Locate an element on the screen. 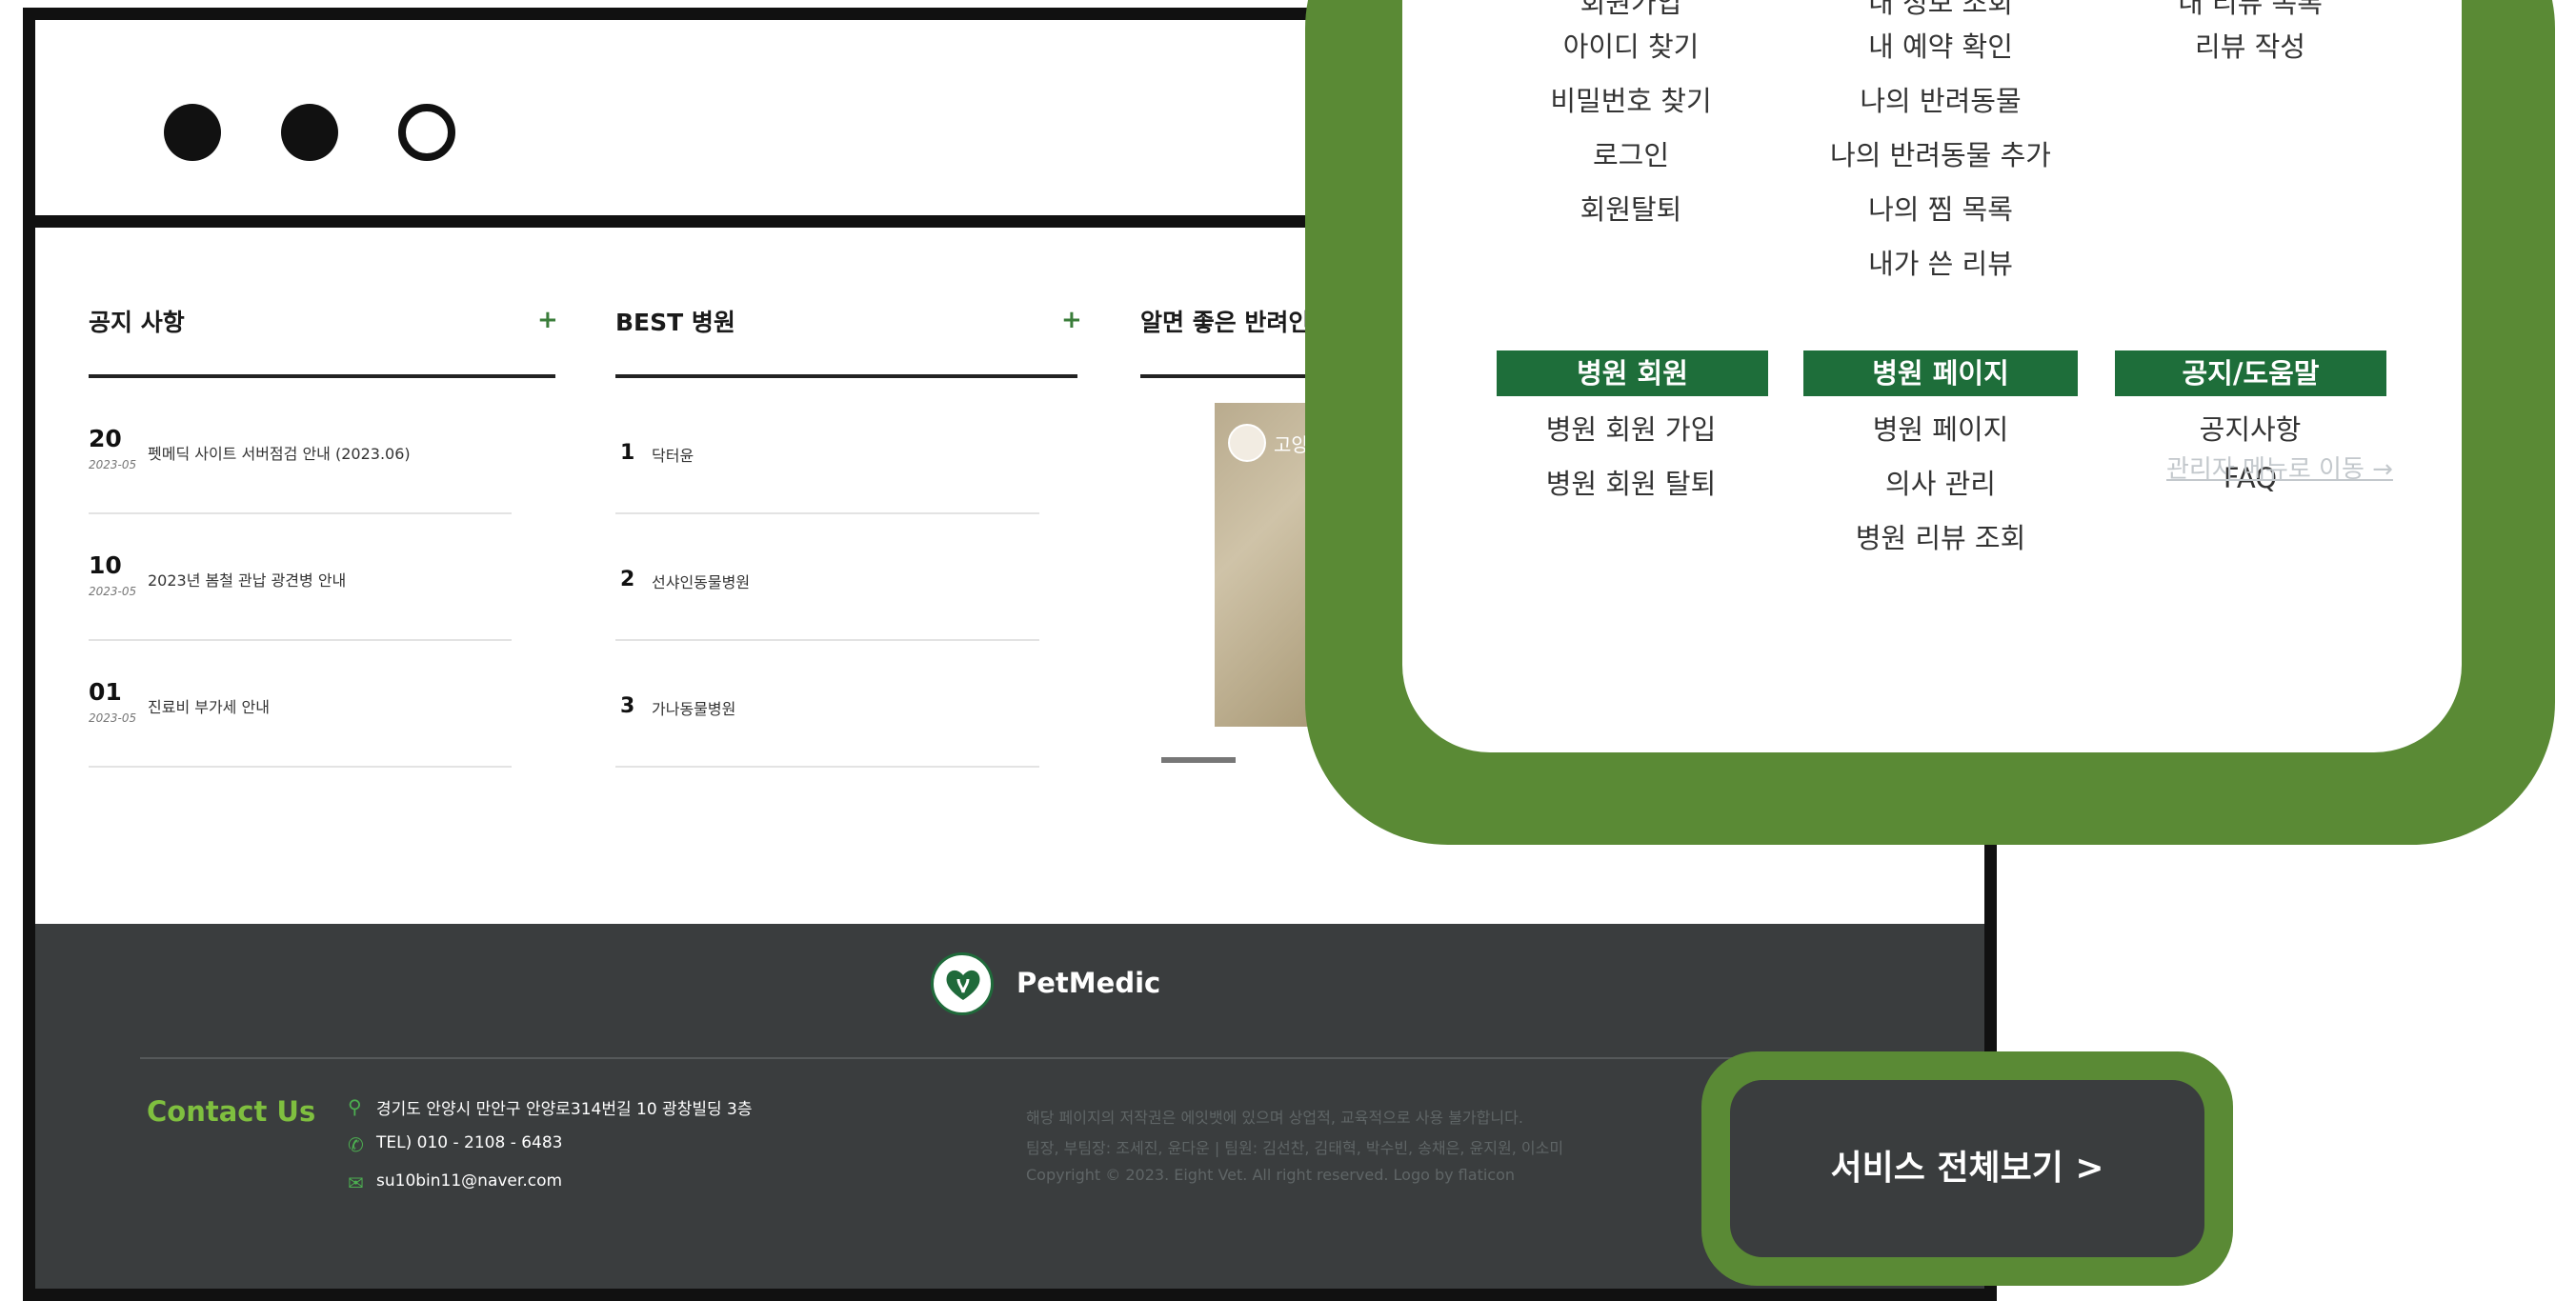 The image size is (2576, 1301). menu-header-hospital-page: 병원 페이지 is located at coordinates (1941, 373).